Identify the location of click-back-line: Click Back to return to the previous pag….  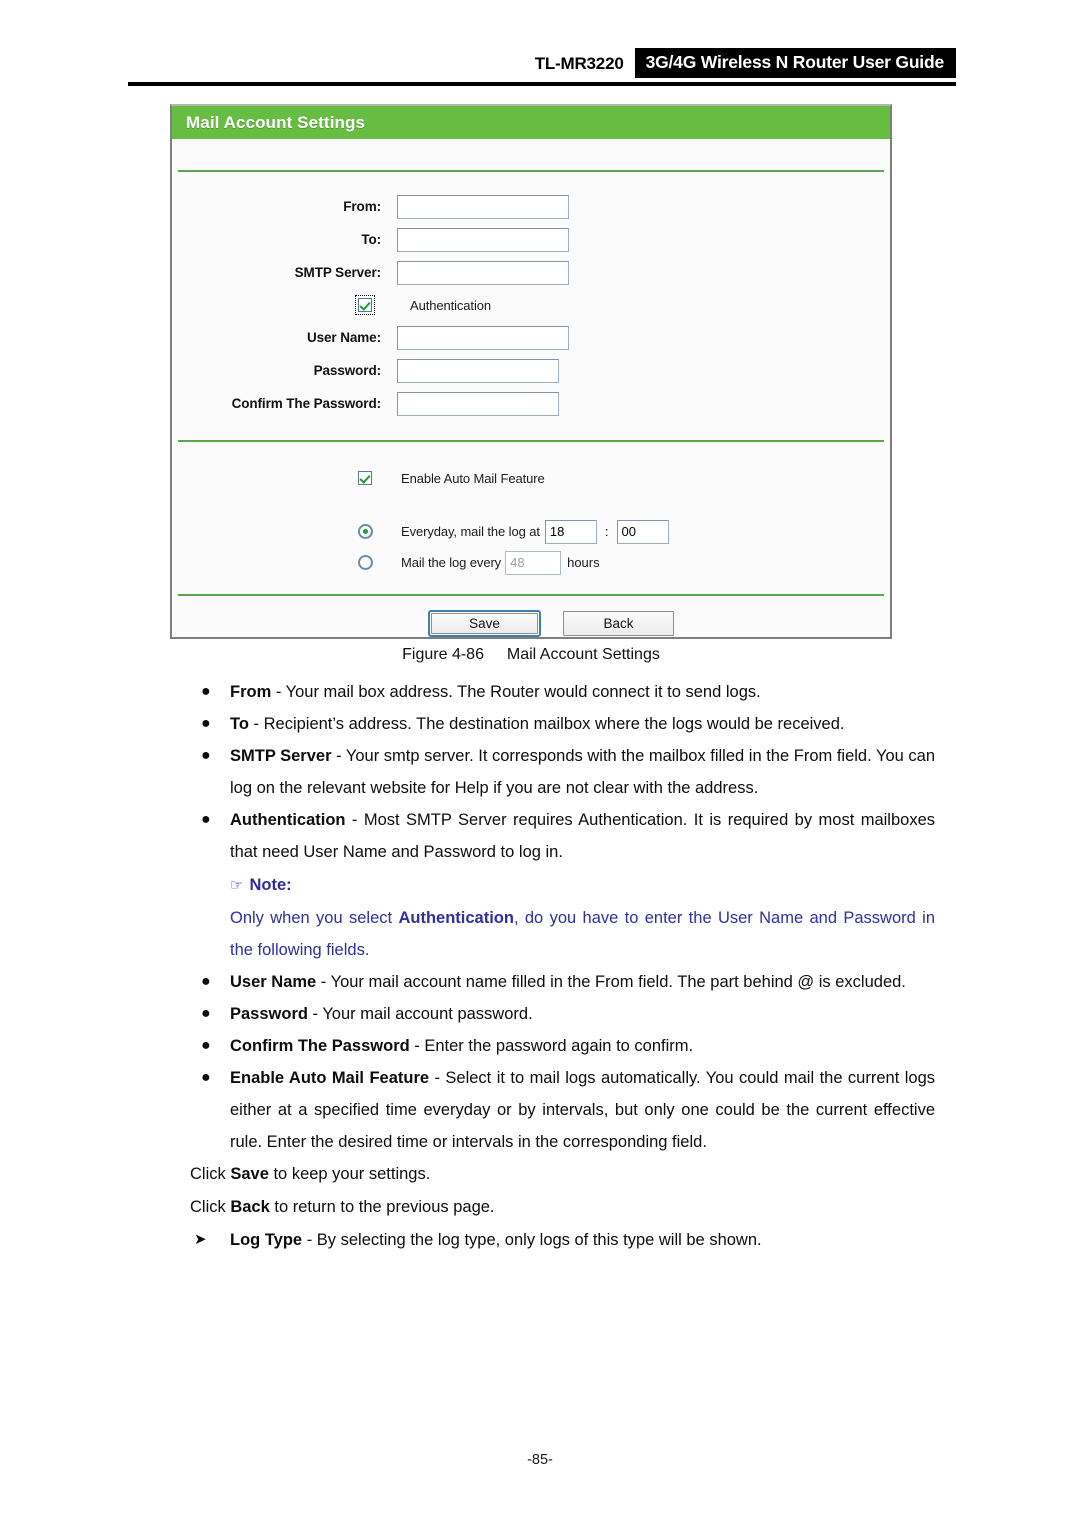
(562, 1207).